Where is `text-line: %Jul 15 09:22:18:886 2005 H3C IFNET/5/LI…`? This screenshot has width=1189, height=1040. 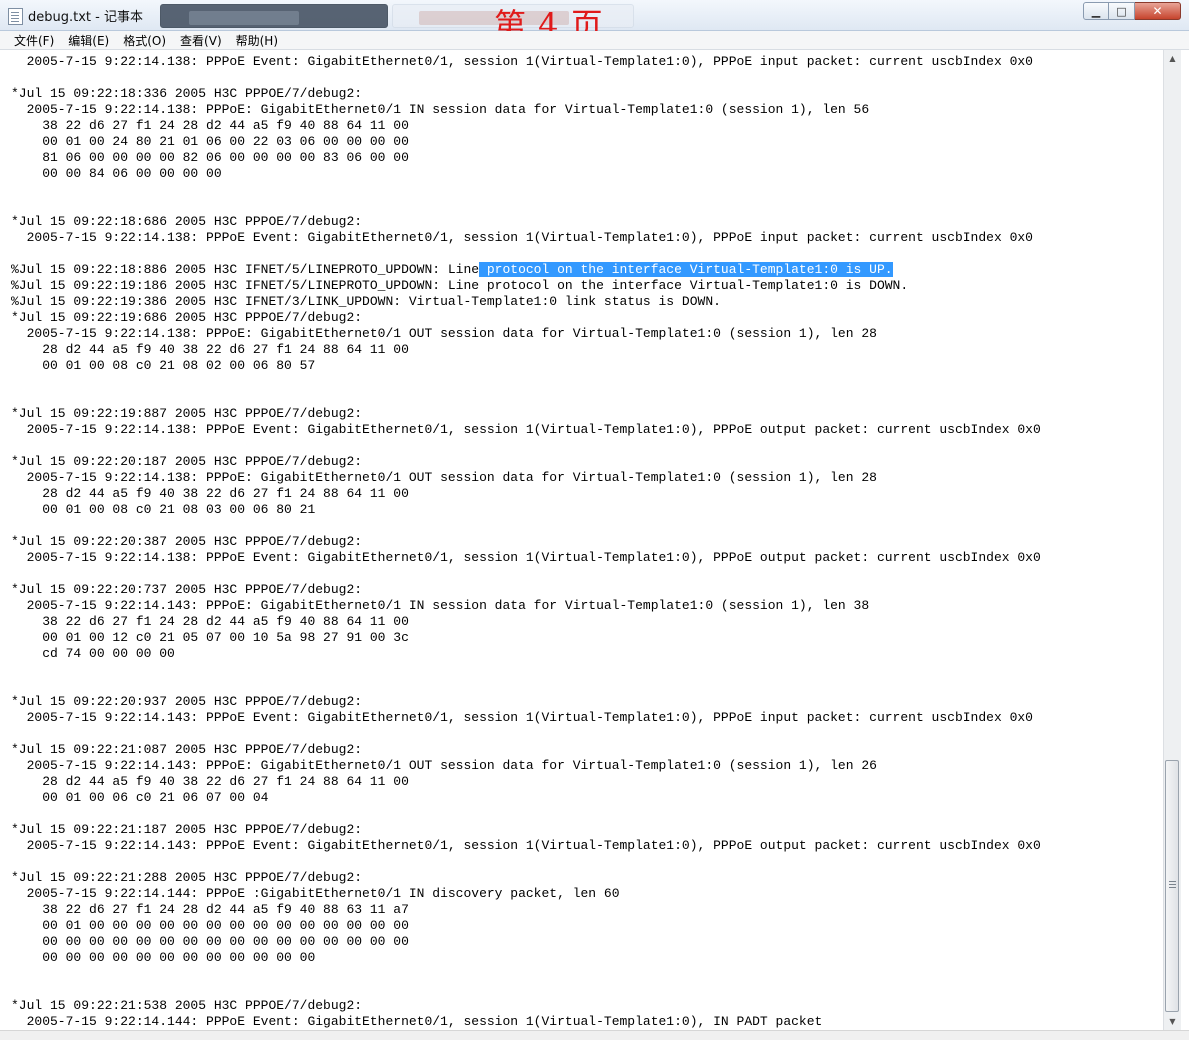
text-line: %Jul 15 09:22:18:886 2005 H3C IFNET/5/LI… is located at coordinates (526, 270).